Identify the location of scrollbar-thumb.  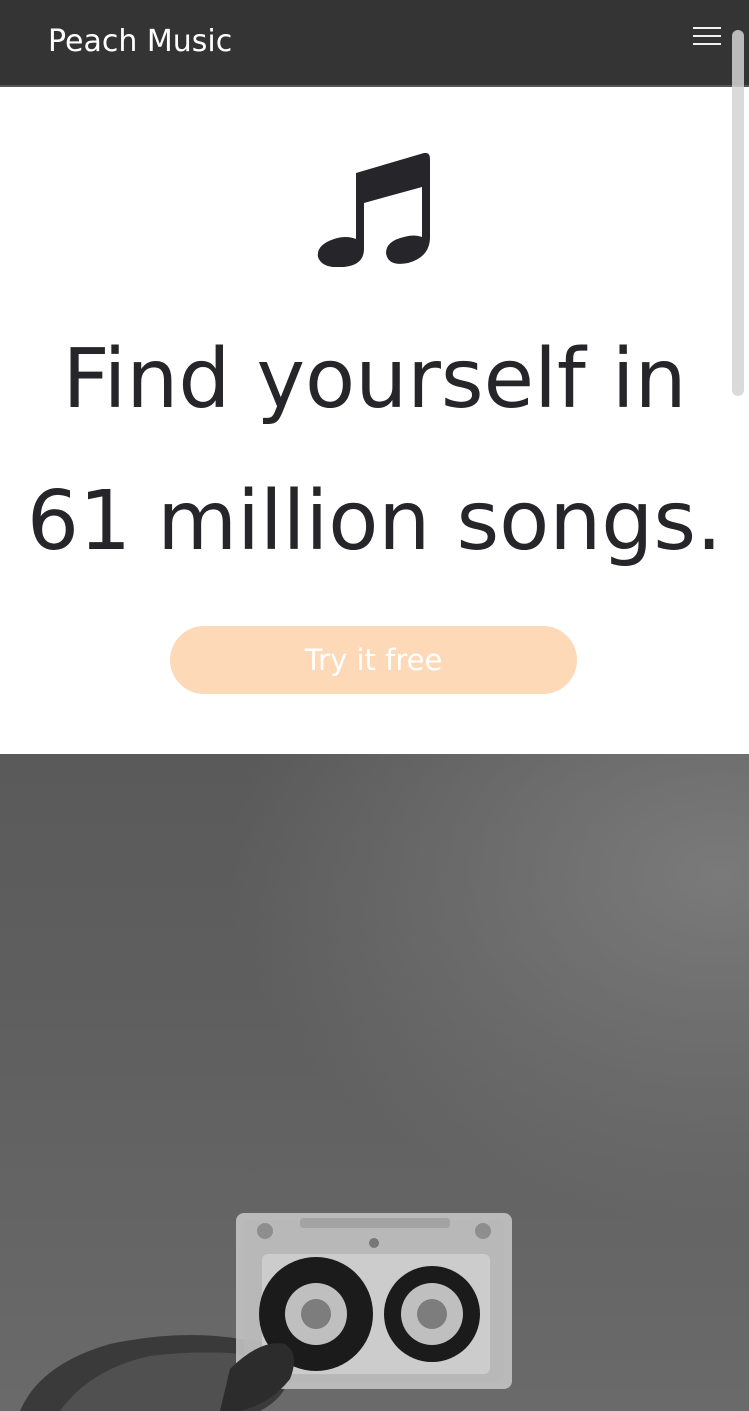
(738, 213).